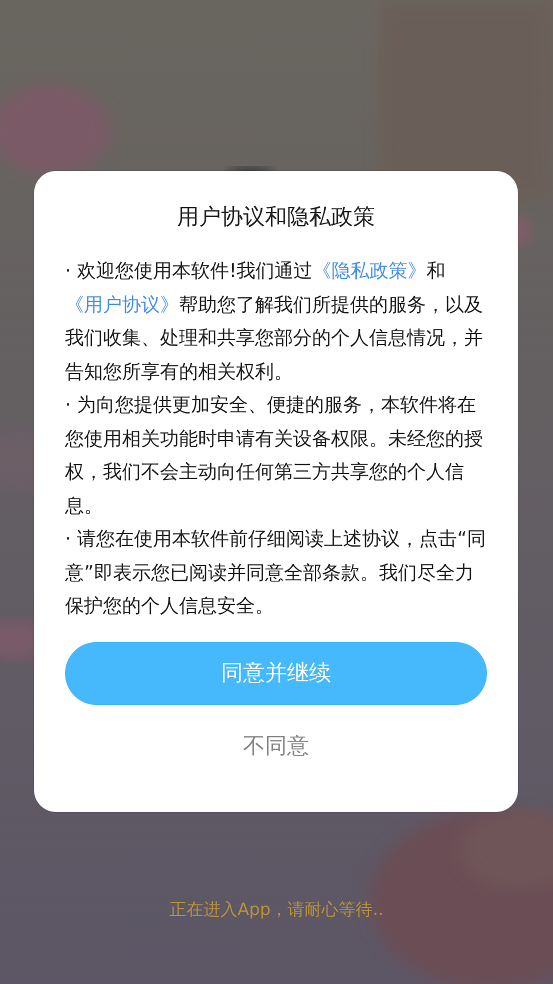 The height and width of the screenshot is (984, 553). Describe the element at coordinates (276, 745) in the screenshot. I see `disagree-button: 不同意` at that location.